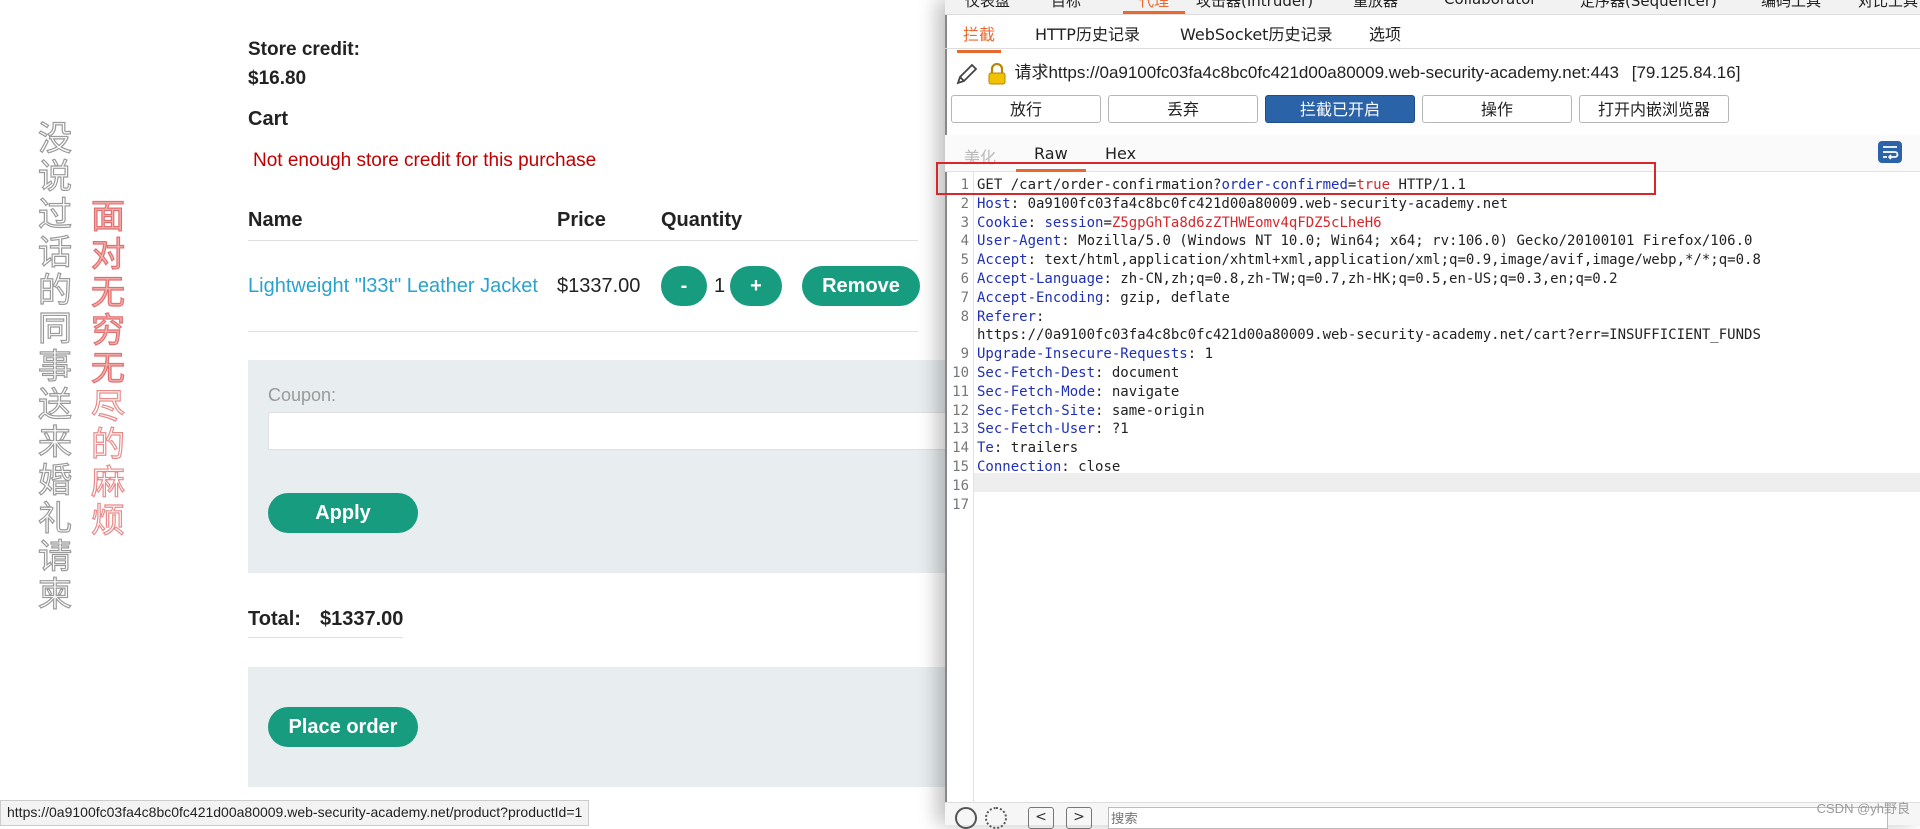 The image size is (1920, 829). I want to click on store-credit-label: Store credit:, so click(304, 49).